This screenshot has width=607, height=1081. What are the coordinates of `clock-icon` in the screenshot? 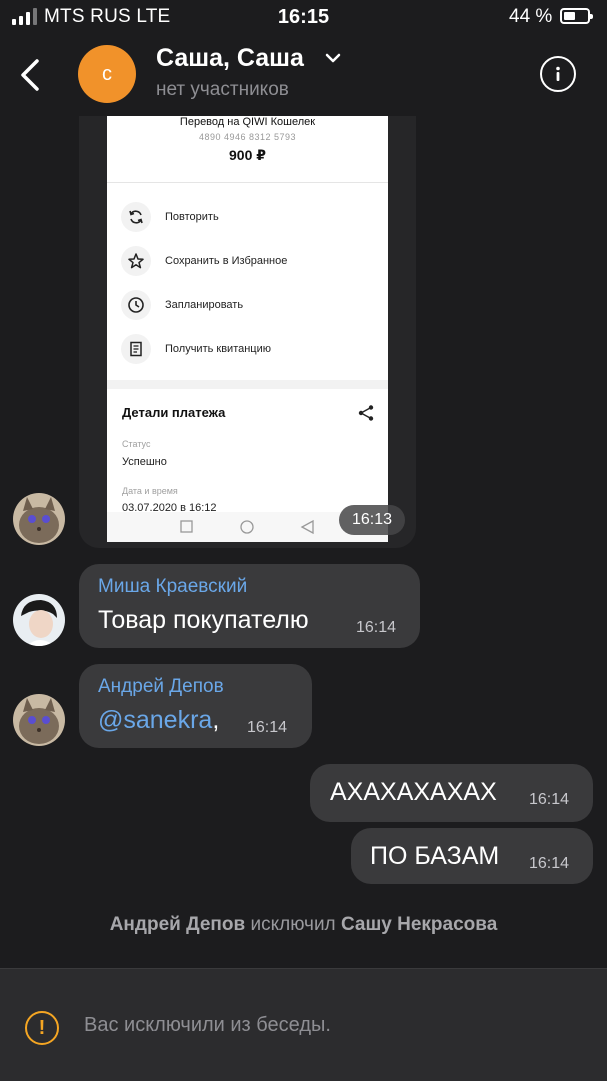 It's located at (136, 305).